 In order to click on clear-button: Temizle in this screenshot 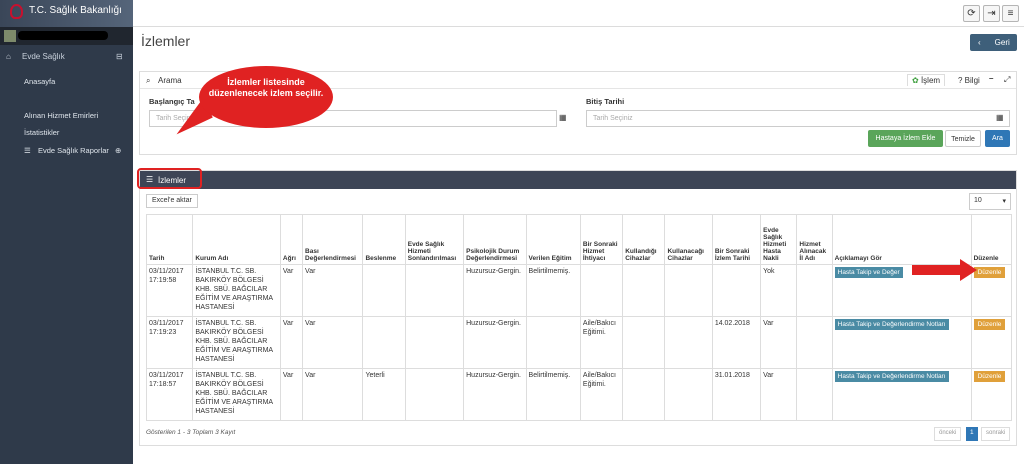, I will do `click(963, 138)`.